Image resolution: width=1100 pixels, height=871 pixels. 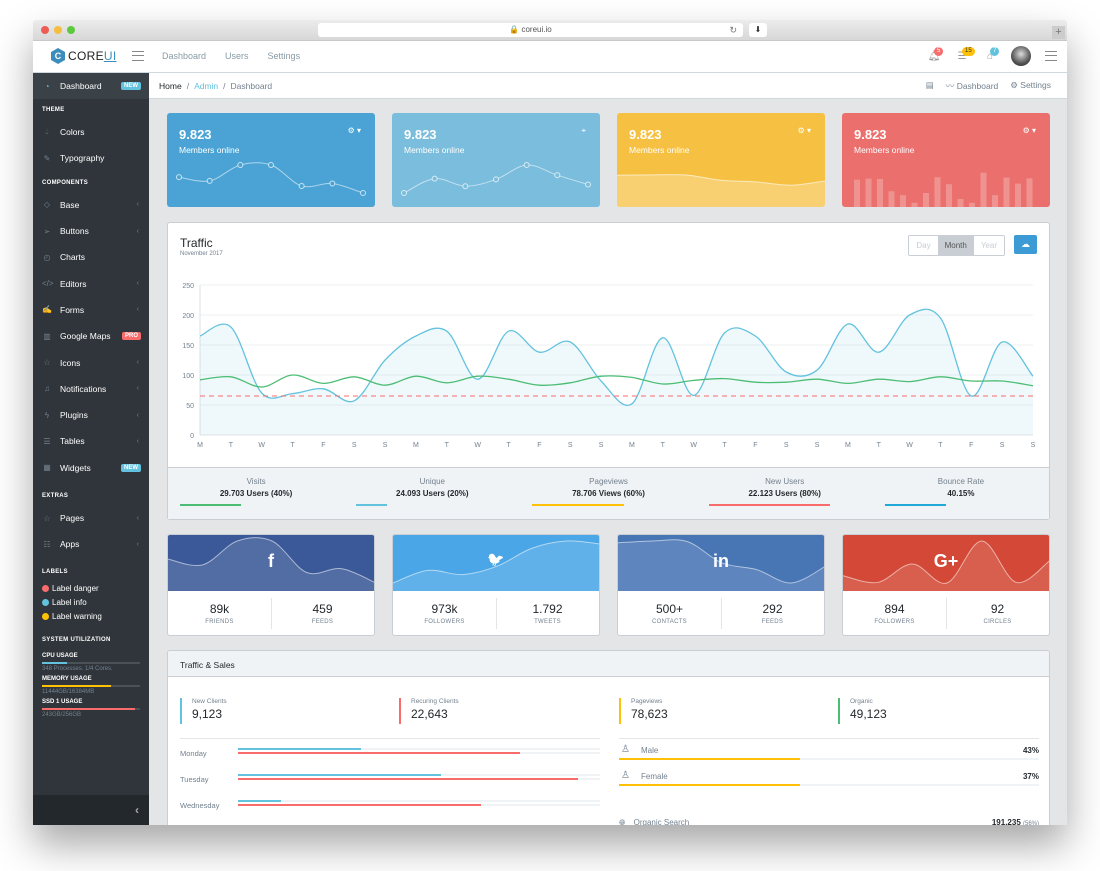 I want to click on traffic-stat-value: 24.093 Users (20%), so click(x=432, y=493).